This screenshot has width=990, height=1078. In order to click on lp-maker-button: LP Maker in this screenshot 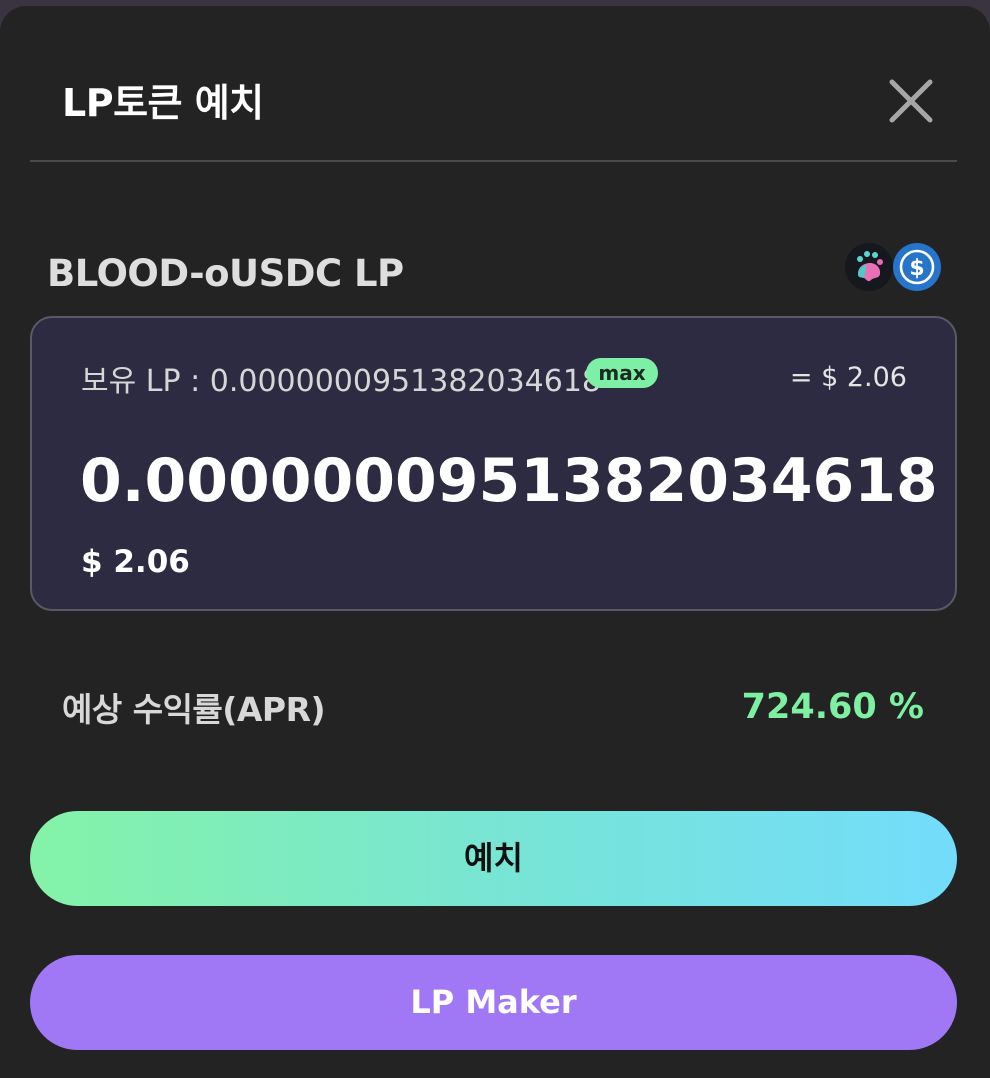, I will do `click(493, 1002)`.